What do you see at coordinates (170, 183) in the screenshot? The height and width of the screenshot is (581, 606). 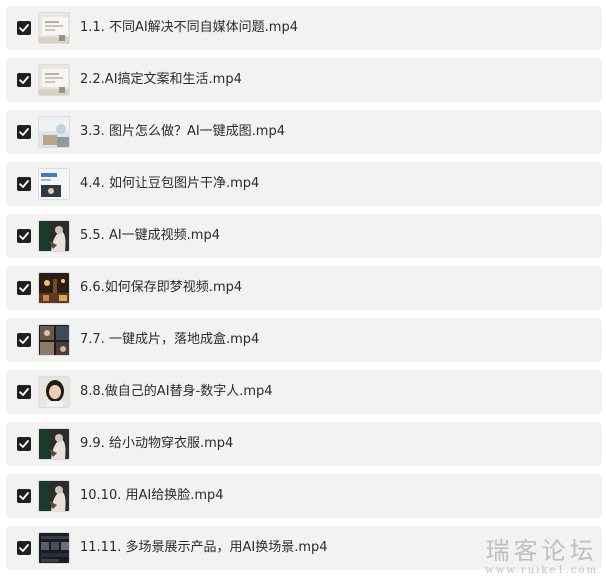 I see `file-name: 4.4. 如何让豆包图片干净.mp4` at bounding box center [170, 183].